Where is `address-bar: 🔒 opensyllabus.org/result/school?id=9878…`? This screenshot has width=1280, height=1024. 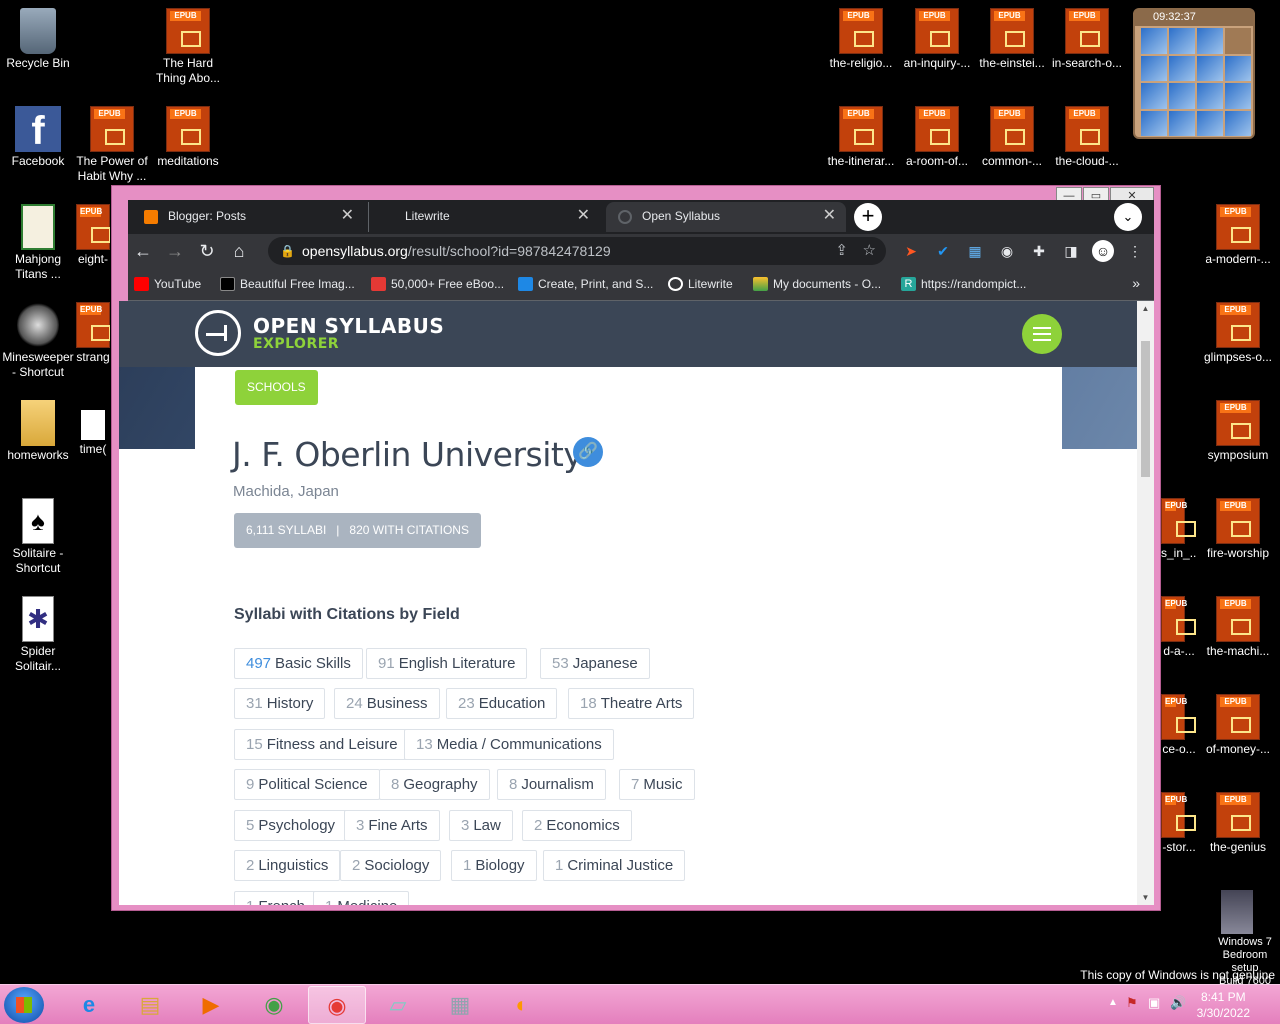 address-bar: 🔒 opensyllabus.org/result/school?id=9878… is located at coordinates (577, 251).